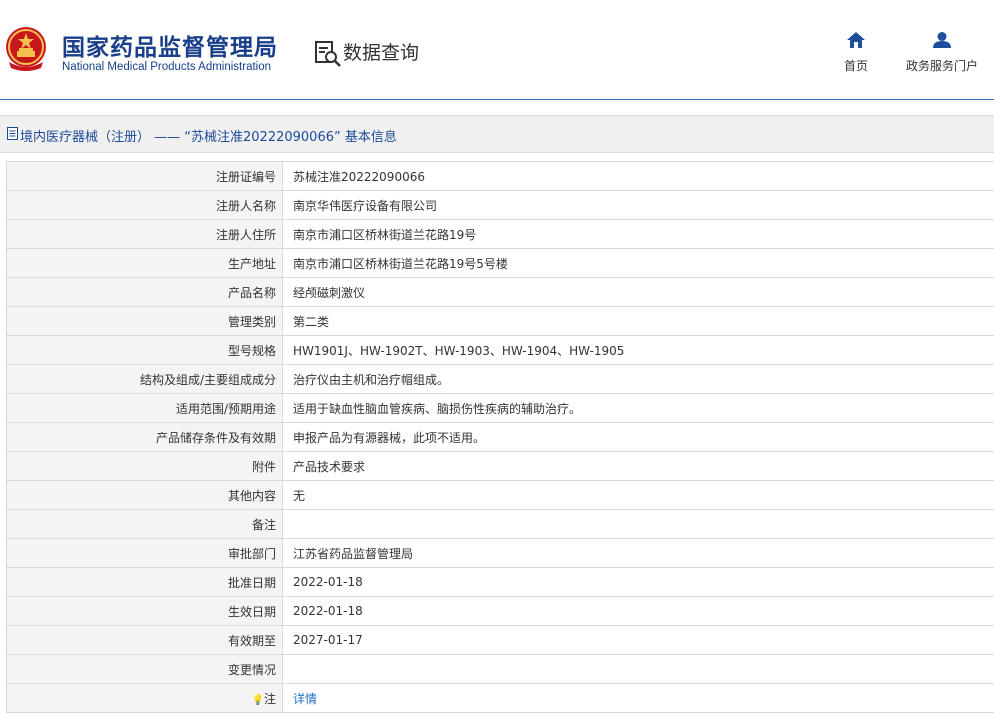  I want to click on table-row: 生效日期 2022-01-18, so click(500, 611).